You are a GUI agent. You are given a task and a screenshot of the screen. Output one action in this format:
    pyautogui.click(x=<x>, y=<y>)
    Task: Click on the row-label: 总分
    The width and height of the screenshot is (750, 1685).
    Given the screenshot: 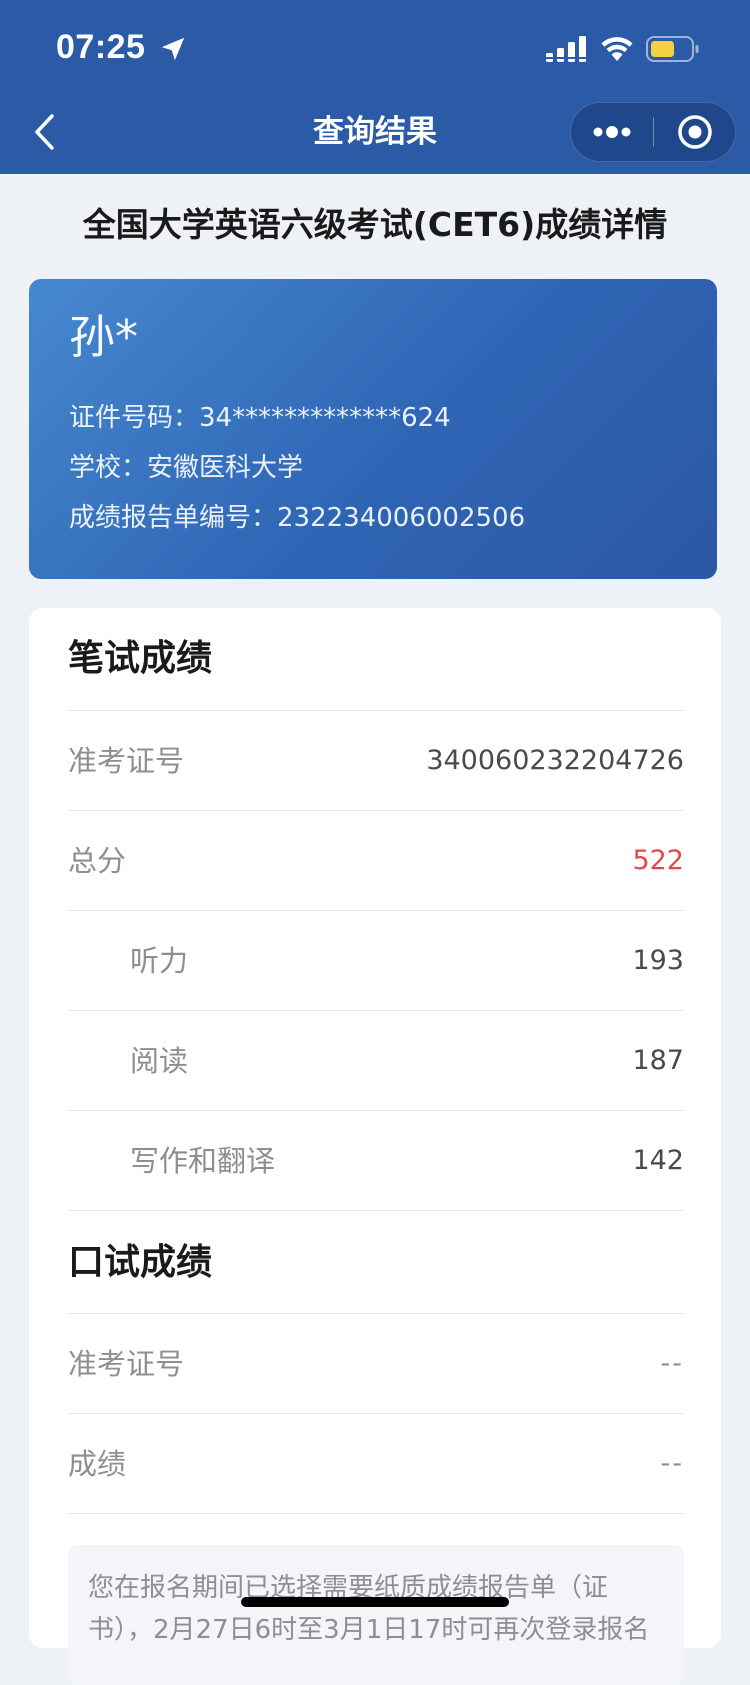 What is the action you would take?
    pyautogui.click(x=97, y=861)
    